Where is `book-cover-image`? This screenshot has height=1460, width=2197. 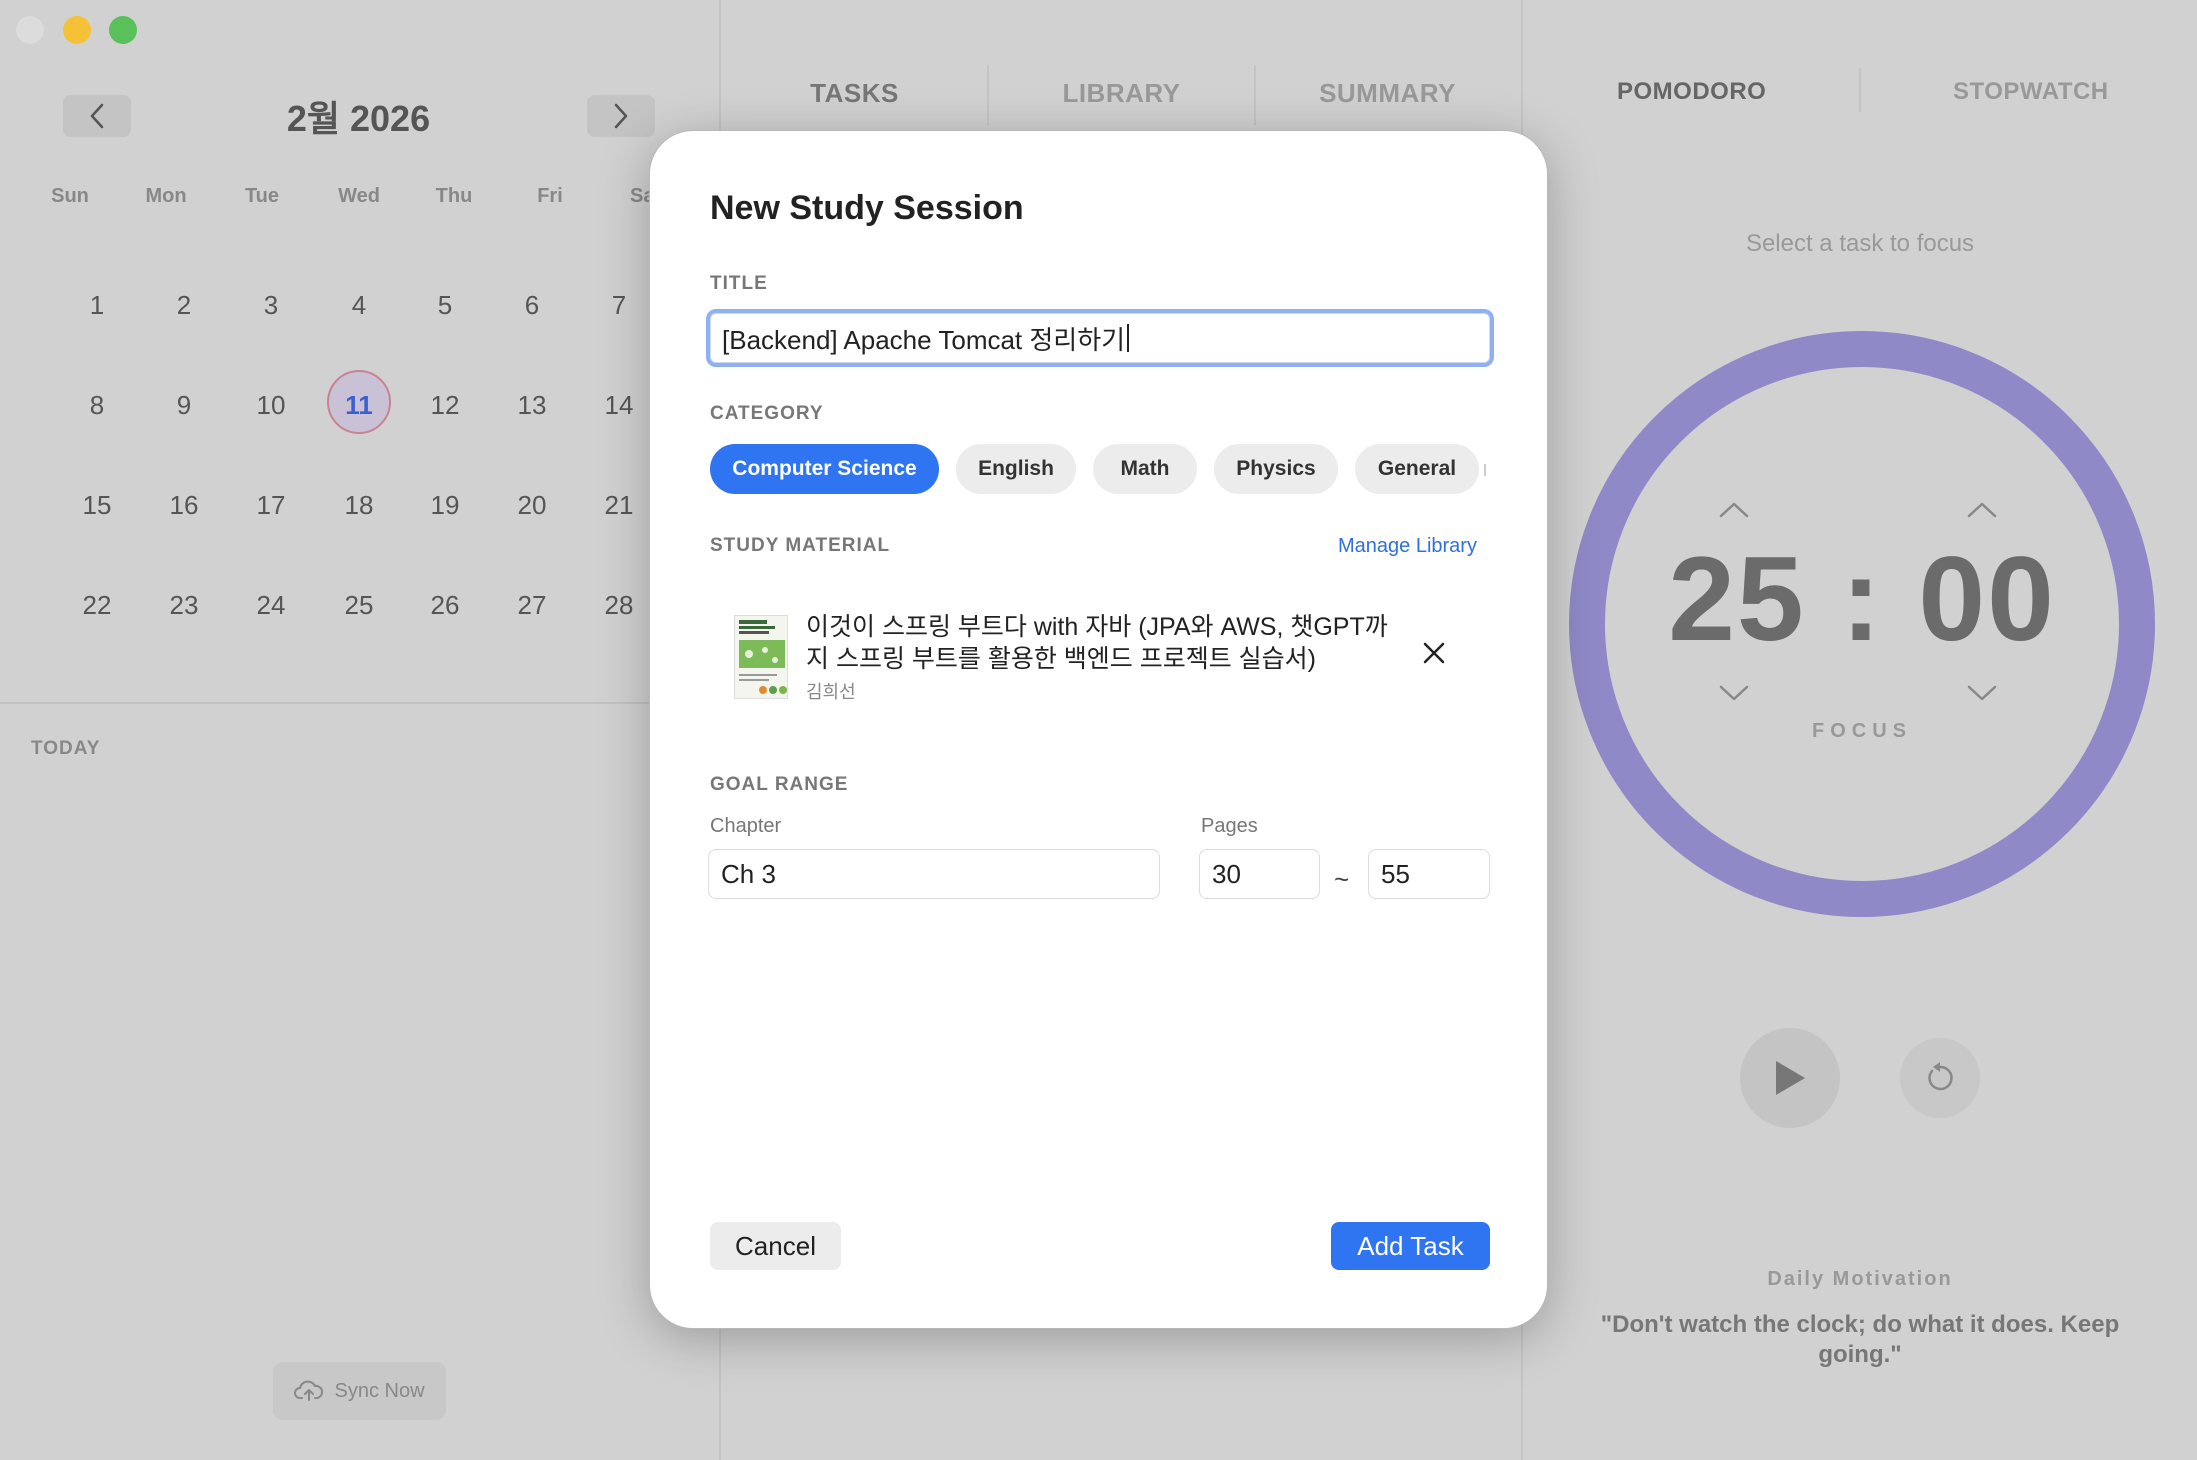
book-cover-image is located at coordinates (761, 657).